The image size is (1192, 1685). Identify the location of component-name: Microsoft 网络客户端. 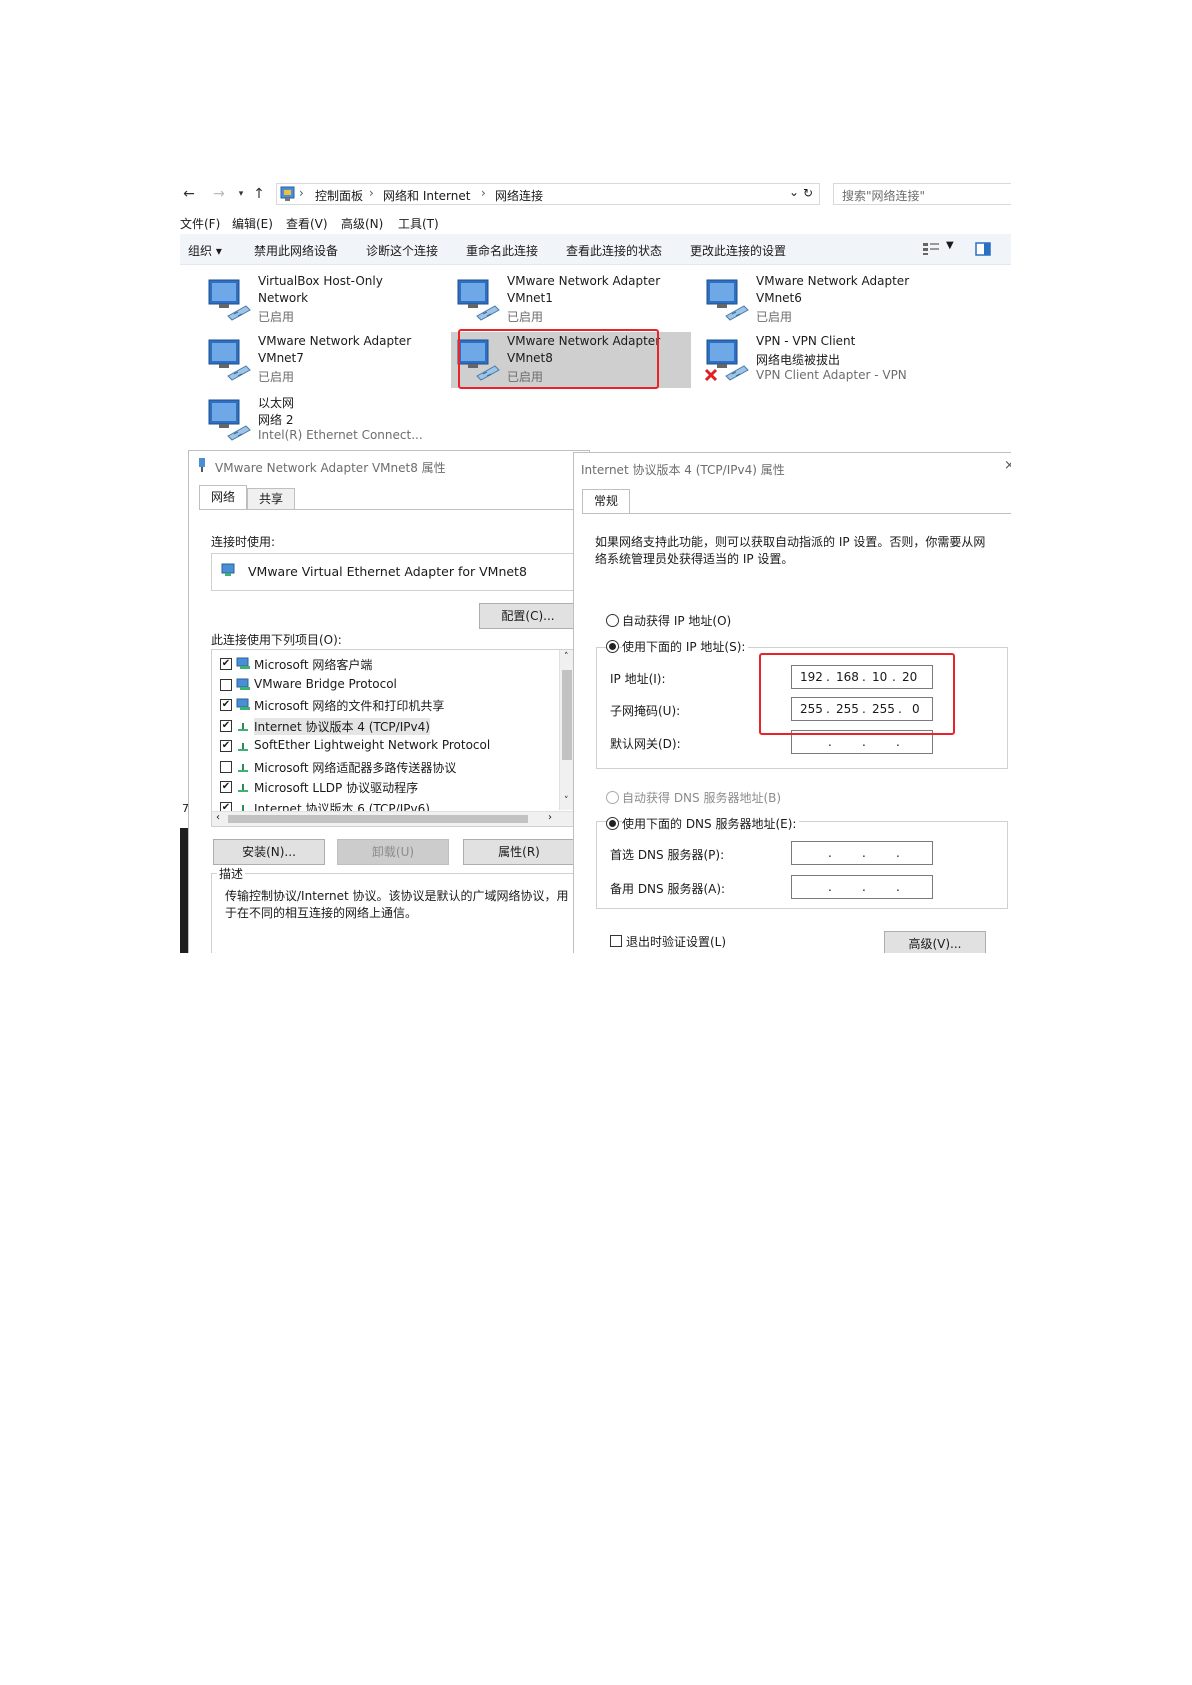
(313, 664).